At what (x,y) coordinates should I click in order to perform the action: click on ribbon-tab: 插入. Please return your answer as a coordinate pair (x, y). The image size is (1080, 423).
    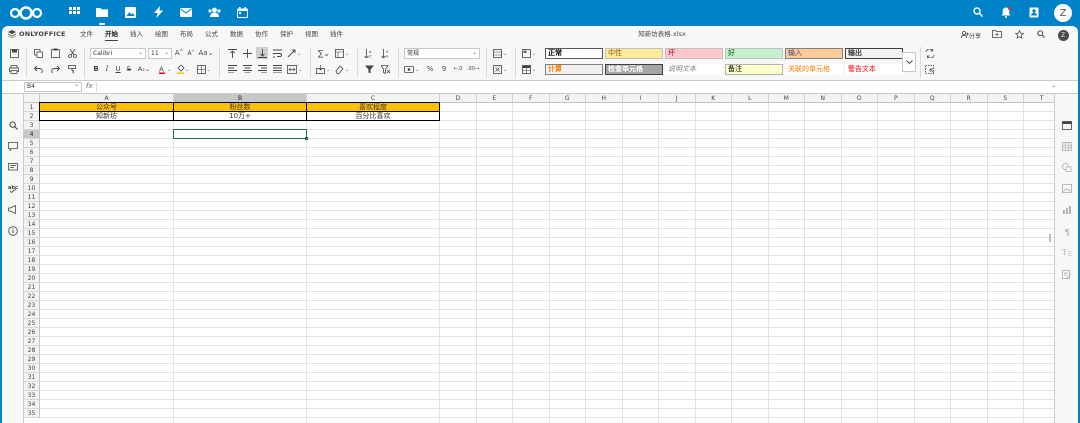
    Looking at the image, I should click on (136, 35).